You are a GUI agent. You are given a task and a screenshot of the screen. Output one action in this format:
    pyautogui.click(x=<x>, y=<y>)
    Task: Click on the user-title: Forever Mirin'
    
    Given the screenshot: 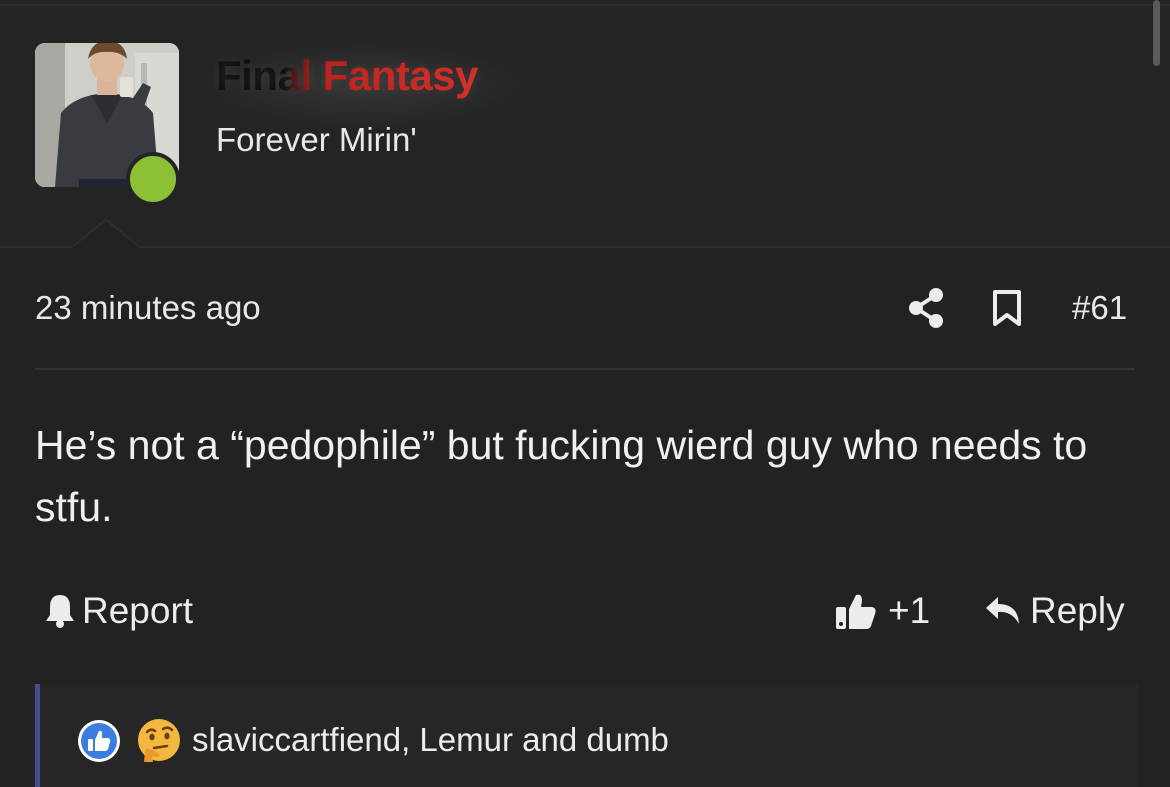 What is the action you would take?
    pyautogui.click(x=316, y=139)
    